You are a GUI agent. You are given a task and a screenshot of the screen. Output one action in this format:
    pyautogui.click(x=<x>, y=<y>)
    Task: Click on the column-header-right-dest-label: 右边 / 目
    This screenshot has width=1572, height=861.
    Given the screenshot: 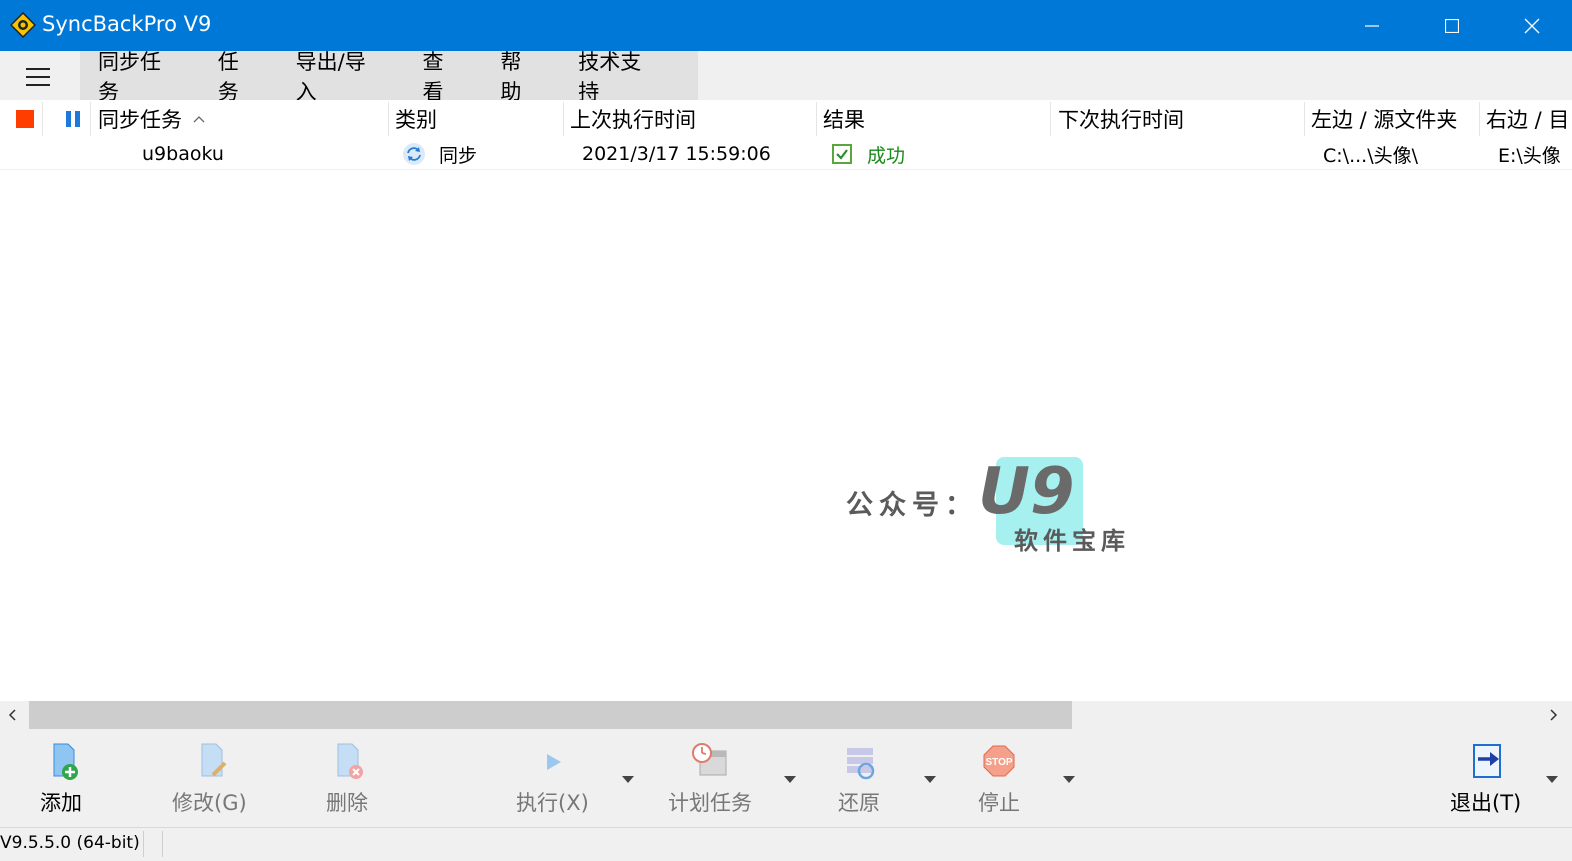 What is the action you would take?
    pyautogui.click(x=1528, y=120)
    